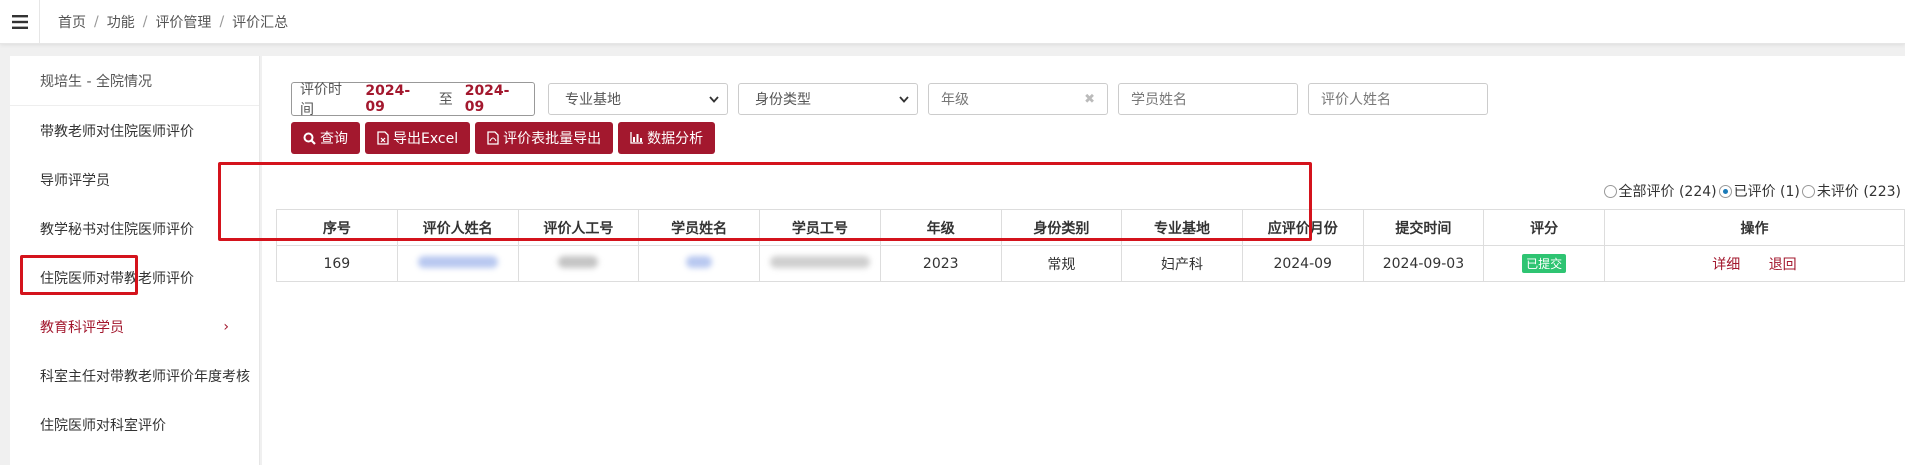  I want to click on date-to-value: 2024-09, so click(495, 99).